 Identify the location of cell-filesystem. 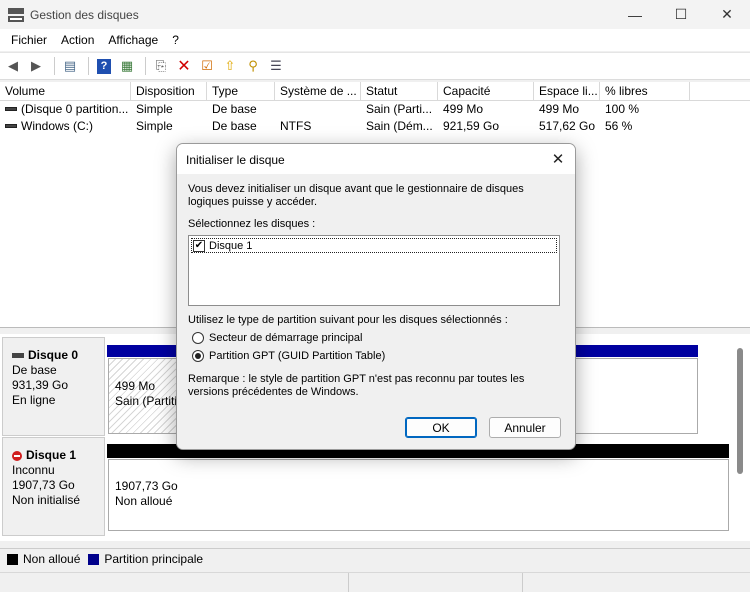
(318, 109).